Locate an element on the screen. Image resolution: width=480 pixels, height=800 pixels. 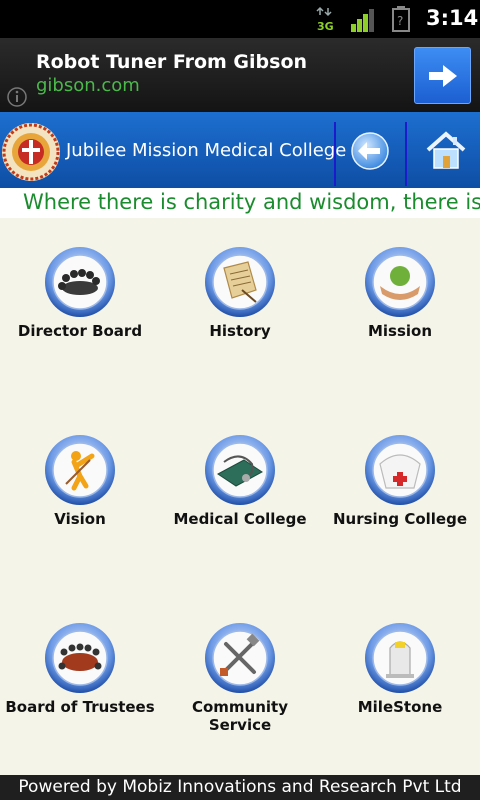
tile-community-service: Community Service is located at coordinates (240, 682).